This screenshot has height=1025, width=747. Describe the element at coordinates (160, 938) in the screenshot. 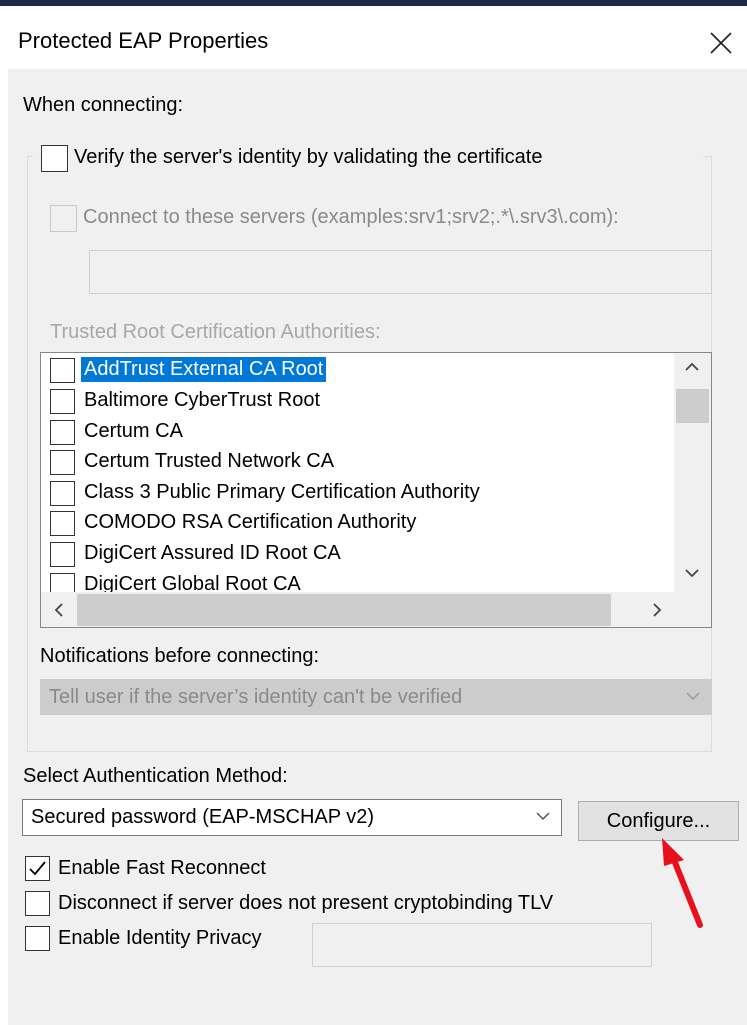

I see `identity-privacy-label: Enable Identity Privacy` at that location.